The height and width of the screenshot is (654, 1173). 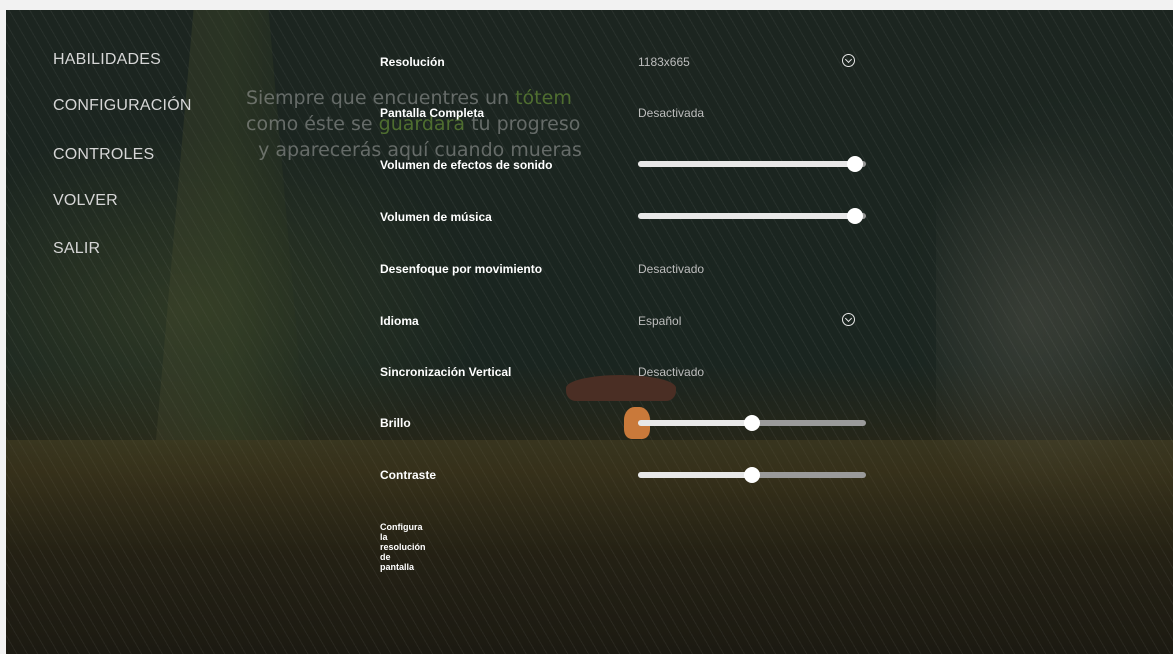 What do you see at coordinates (461, 269) in the screenshot?
I see `motion-blur-label: Desenfoque por movimiento` at bounding box center [461, 269].